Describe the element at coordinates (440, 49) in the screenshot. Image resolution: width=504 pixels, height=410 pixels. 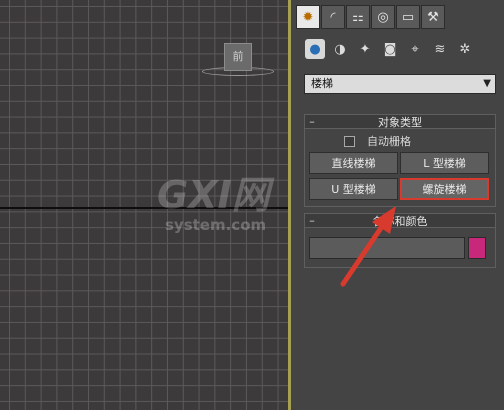
I see `space-warps-icon: ≋` at that location.